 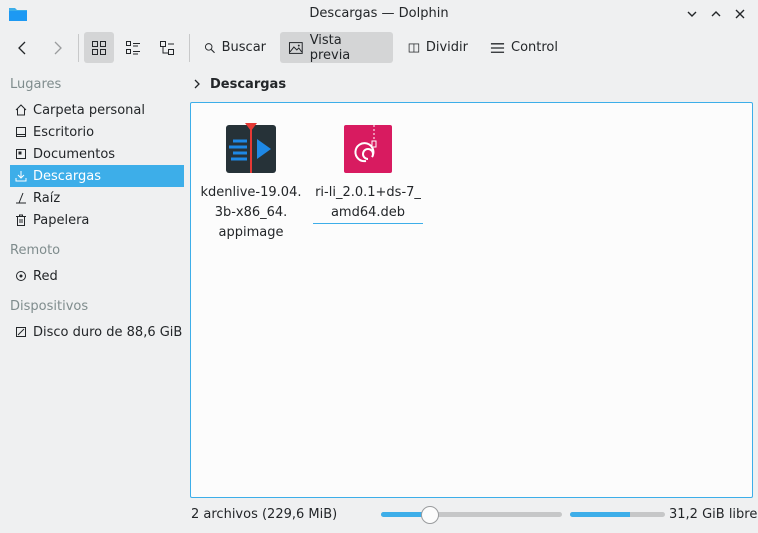 I want to click on search-icon, so click(x=209, y=47).